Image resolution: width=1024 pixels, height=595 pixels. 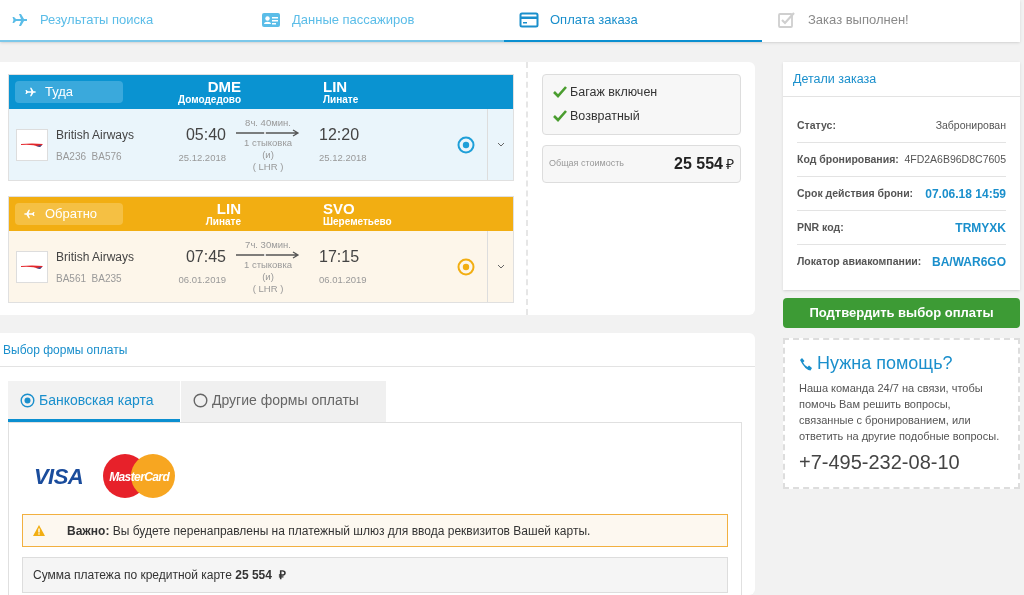 What do you see at coordinates (202, 280) in the screenshot?
I see `departure-date: 06.01.2019` at bounding box center [202, 280].